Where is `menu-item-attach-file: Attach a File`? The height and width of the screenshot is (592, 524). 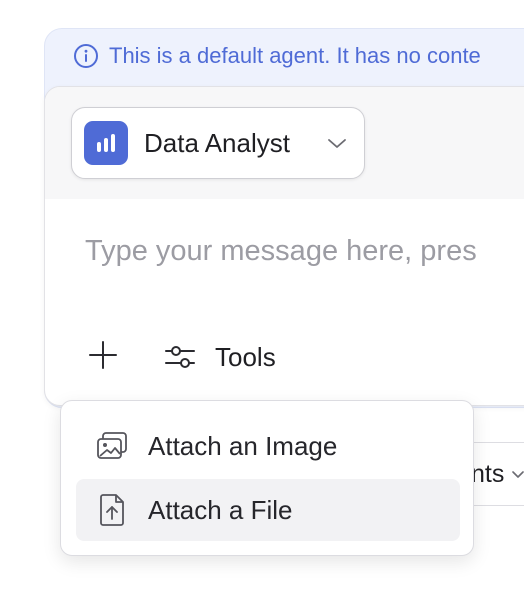
menu-item-attach-file: Attach a File is located at coordinates (268, 510).